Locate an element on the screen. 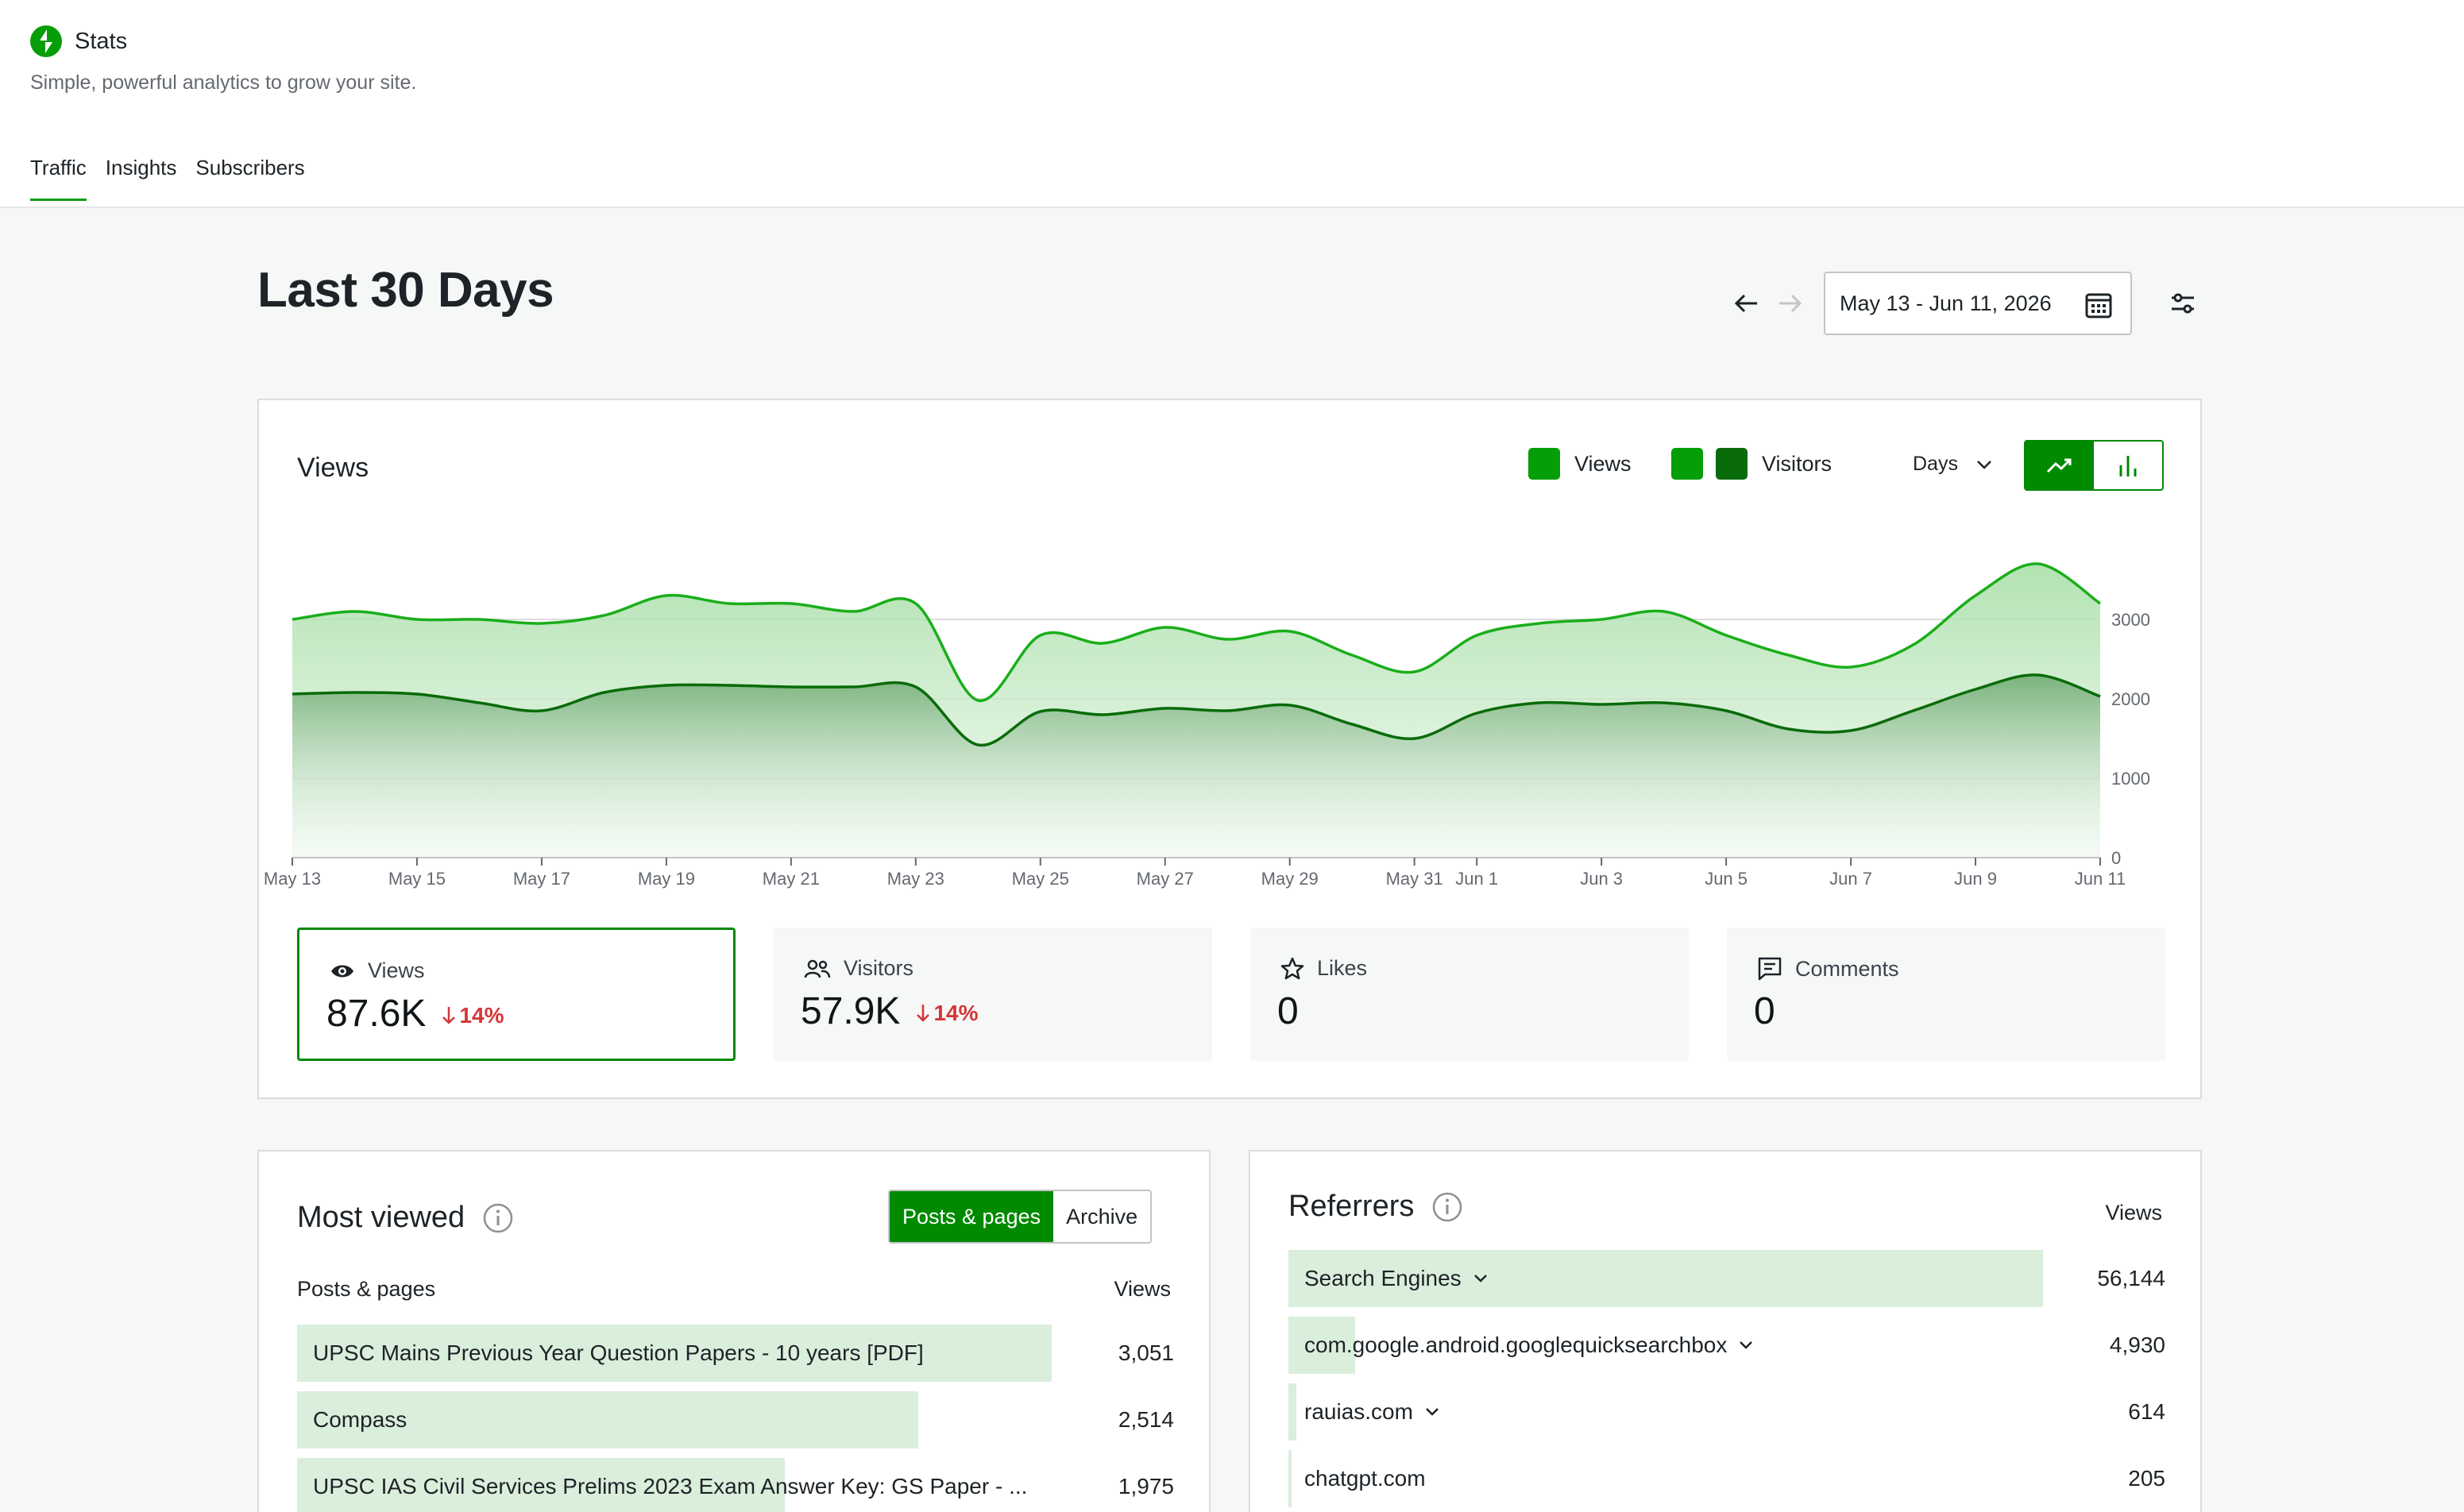  stat-label: Views is located at coordinates (396, 970).